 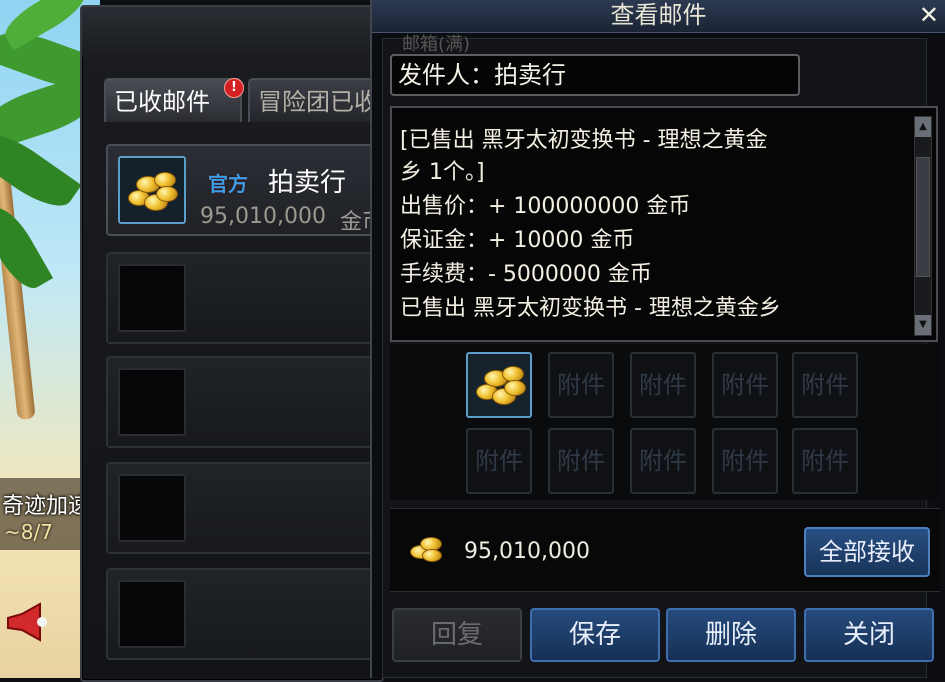 I want to click on mailbox-status: 邮箱(满), so click(x=436, y=44).